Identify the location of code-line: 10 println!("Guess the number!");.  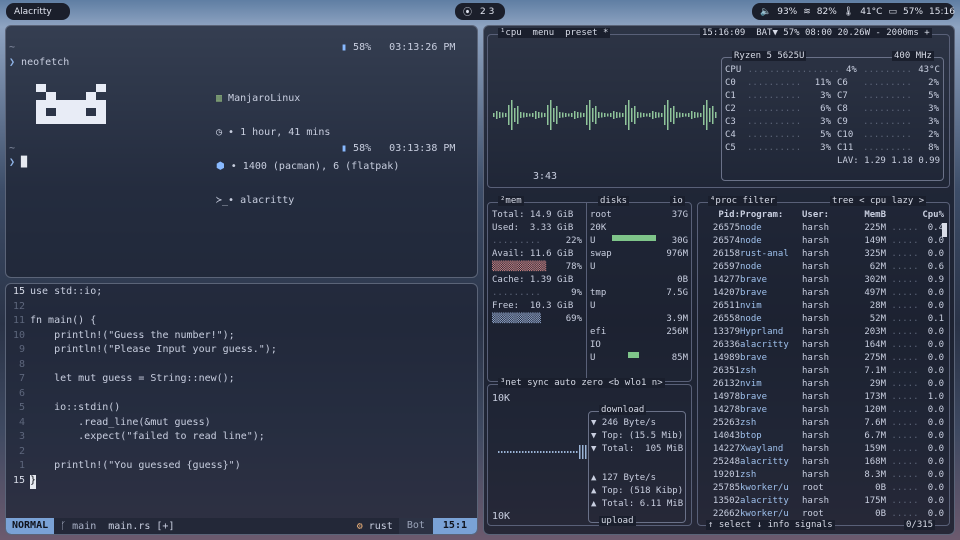
(120, 337).